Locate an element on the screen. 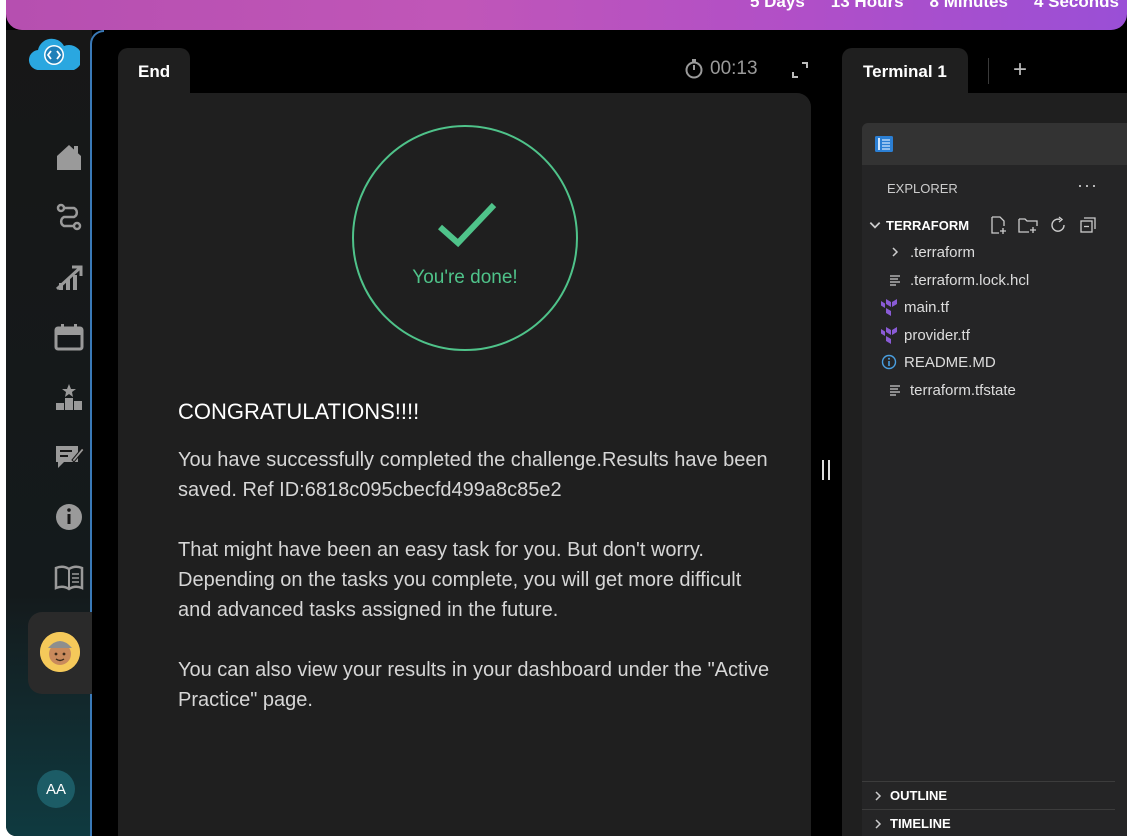 This screenshot has height=838, width=1127. more-actions-icon: ··· is located at coordinates (1087, 185).